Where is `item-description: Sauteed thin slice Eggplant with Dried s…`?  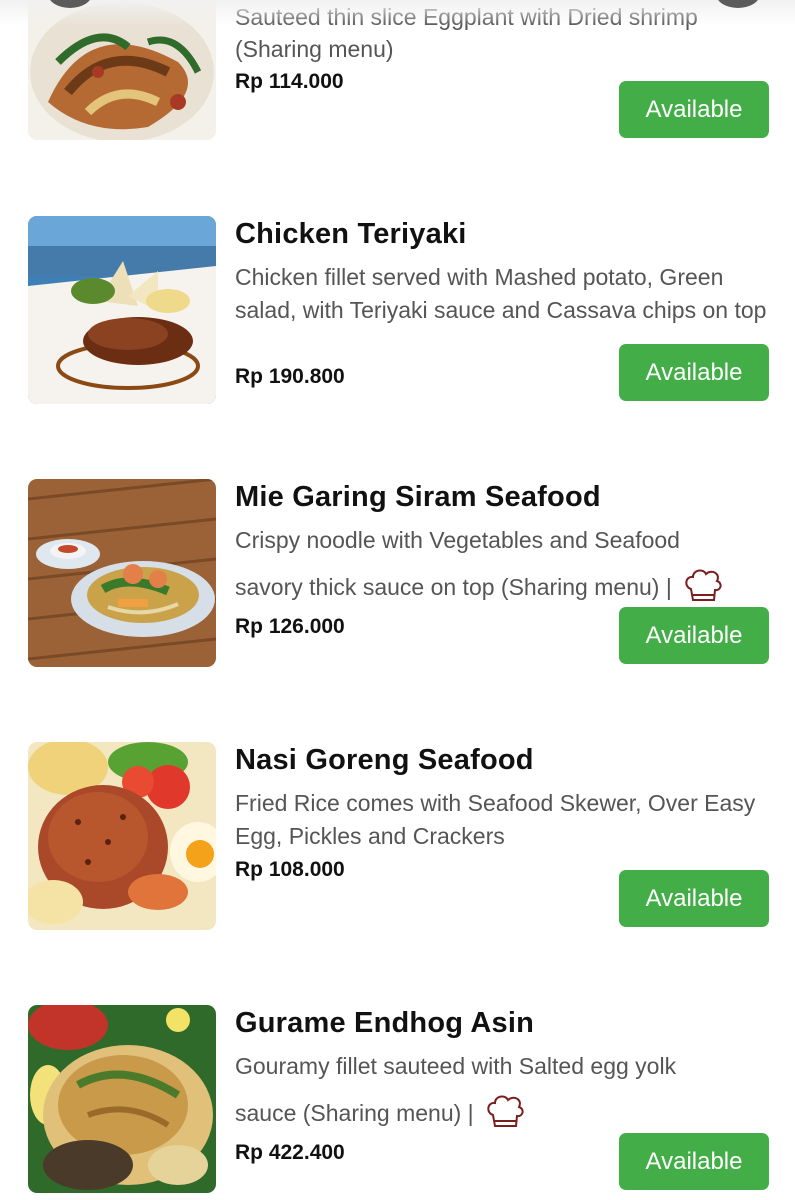 item-description: Sauteed thin slice Eggplant with Dried s… is located at coordinates (466, 17).